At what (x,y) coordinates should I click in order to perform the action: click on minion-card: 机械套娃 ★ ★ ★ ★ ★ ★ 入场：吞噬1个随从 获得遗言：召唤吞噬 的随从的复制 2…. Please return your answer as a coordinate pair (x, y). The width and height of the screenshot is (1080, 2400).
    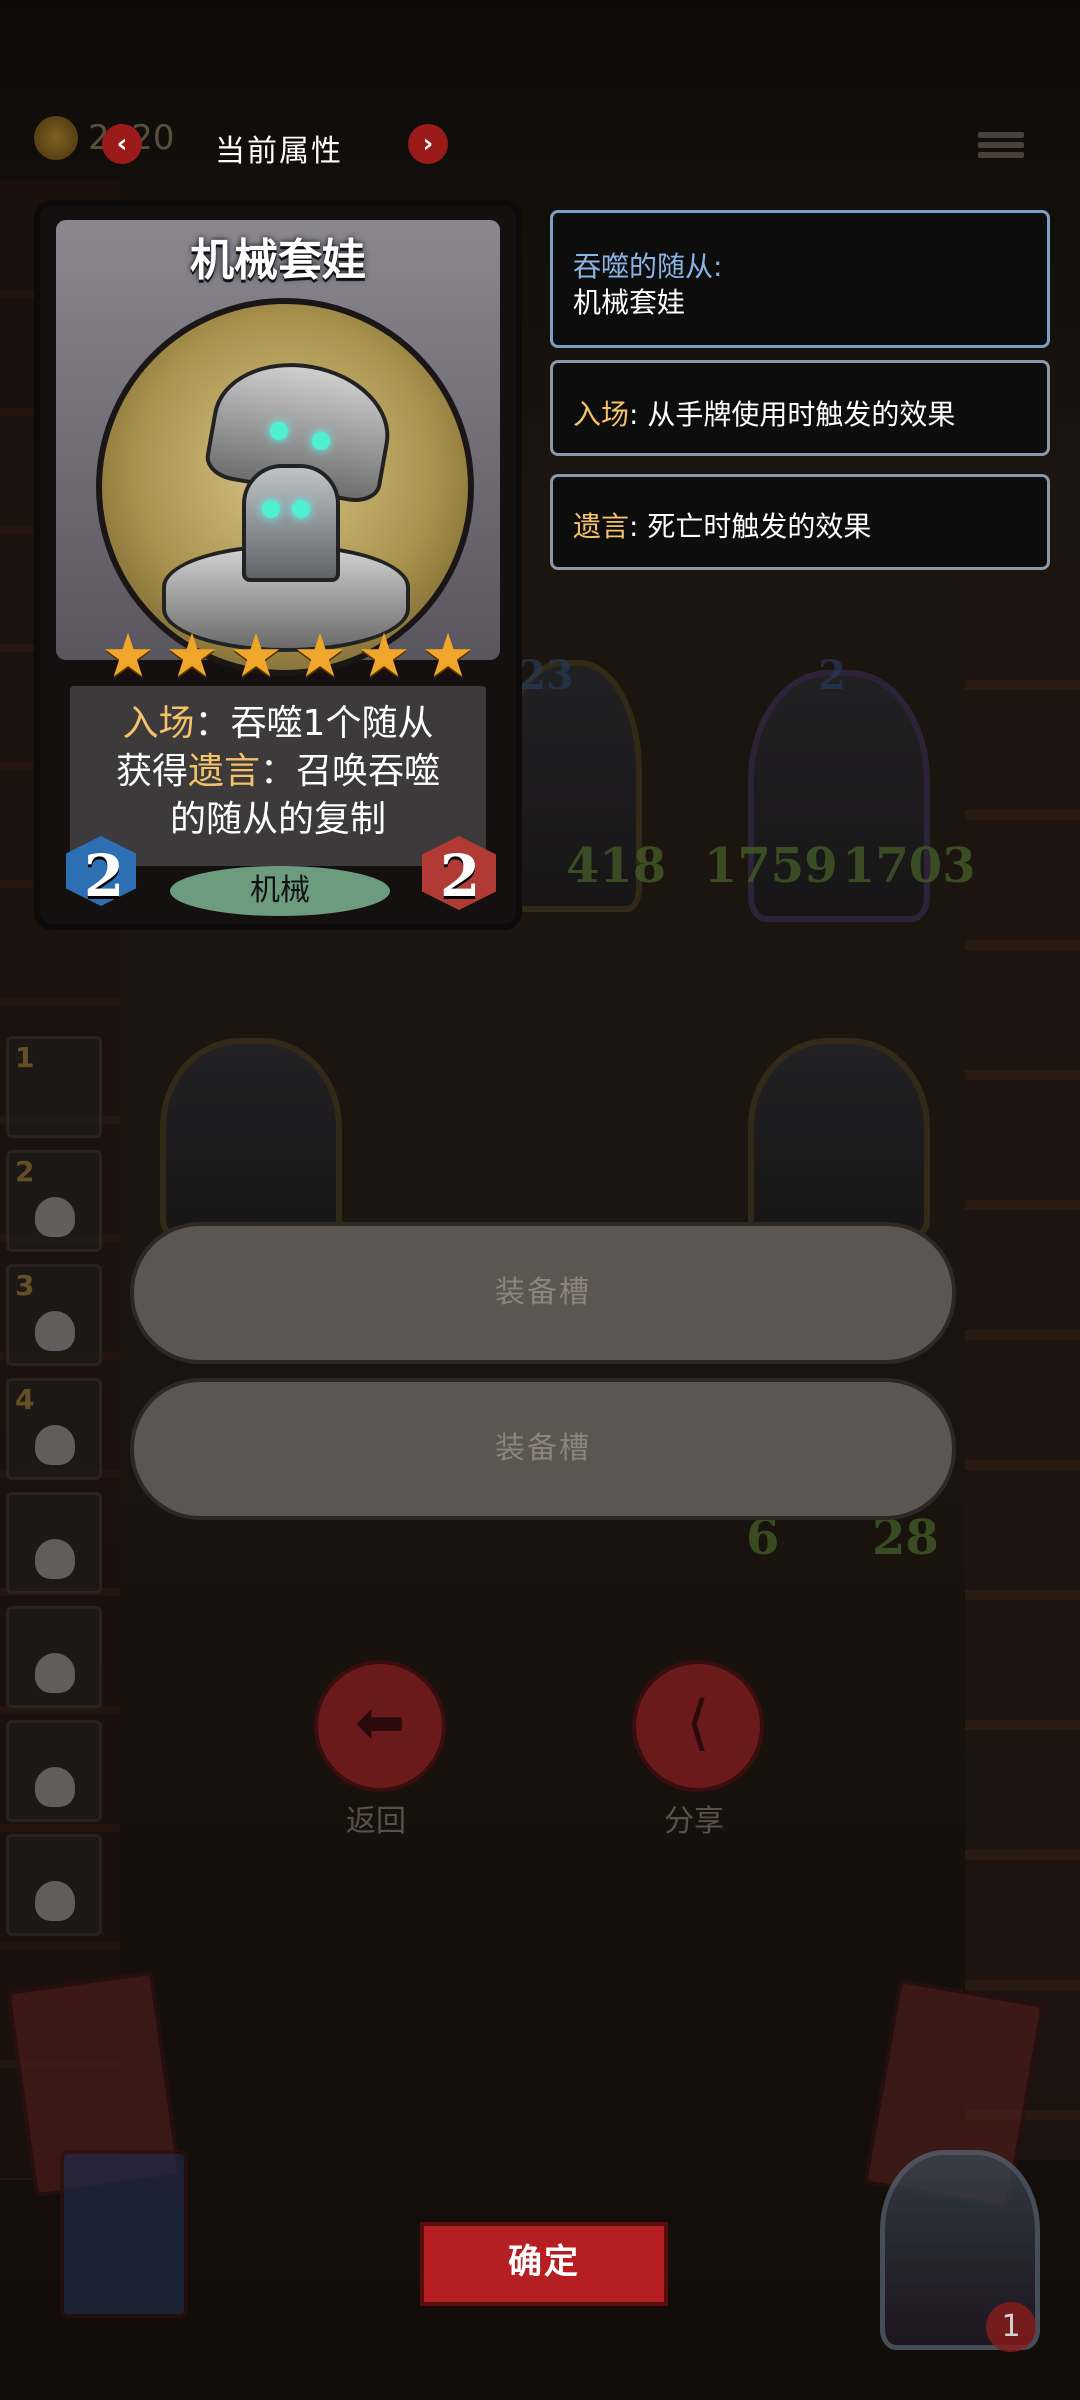
    Looking at the image, I should click on (278, 565).